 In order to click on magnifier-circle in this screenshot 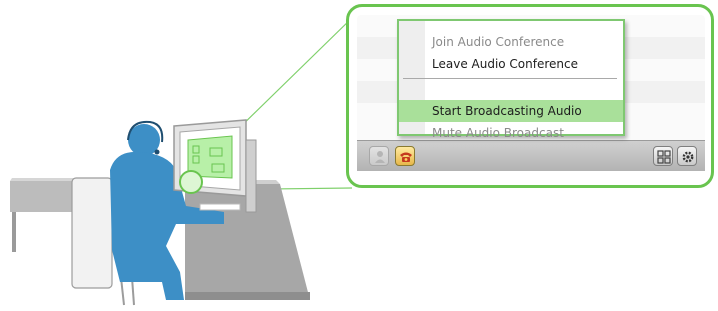, I will do `click(191, 182)`.